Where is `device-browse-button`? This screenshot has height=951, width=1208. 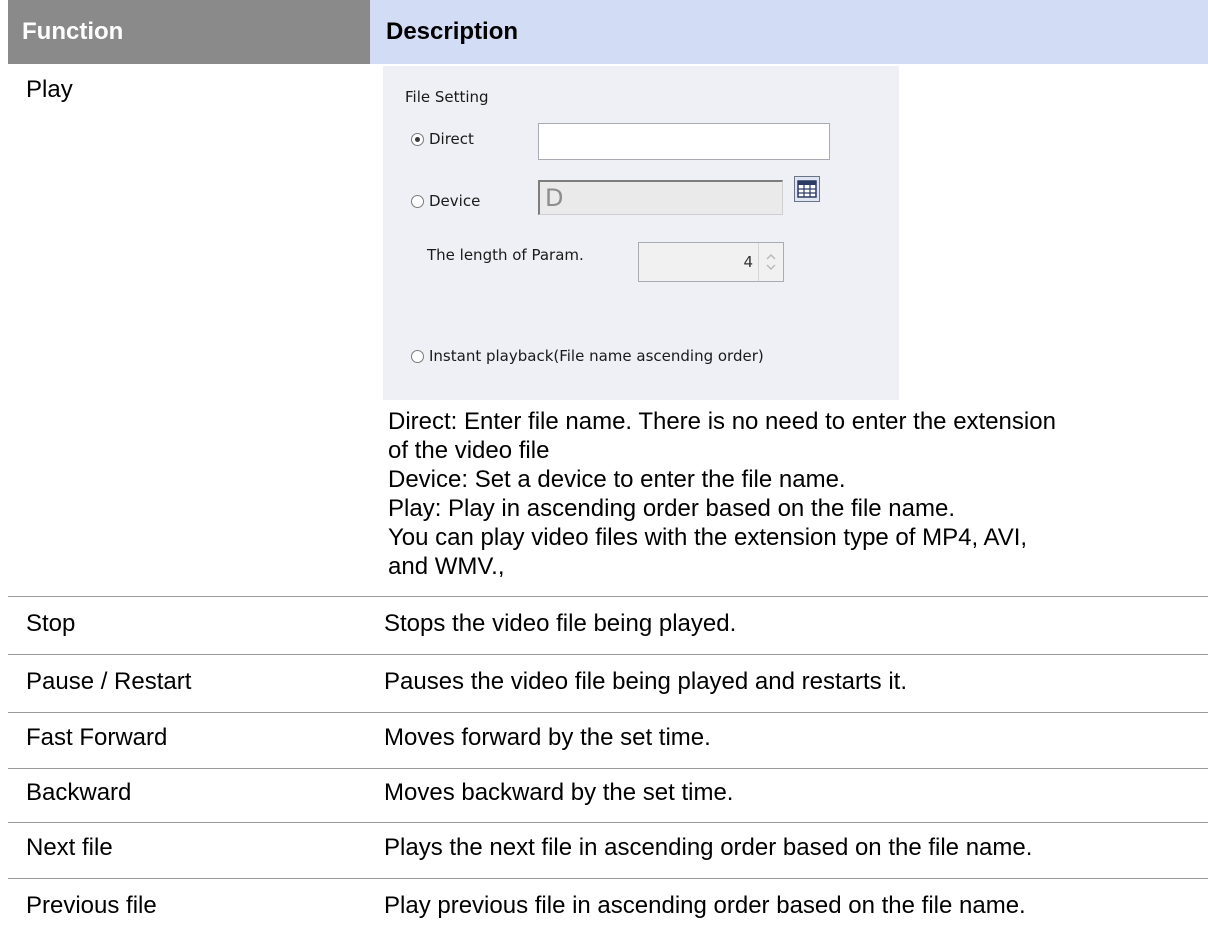 device-browse-button is located at coordinates (807, 189).